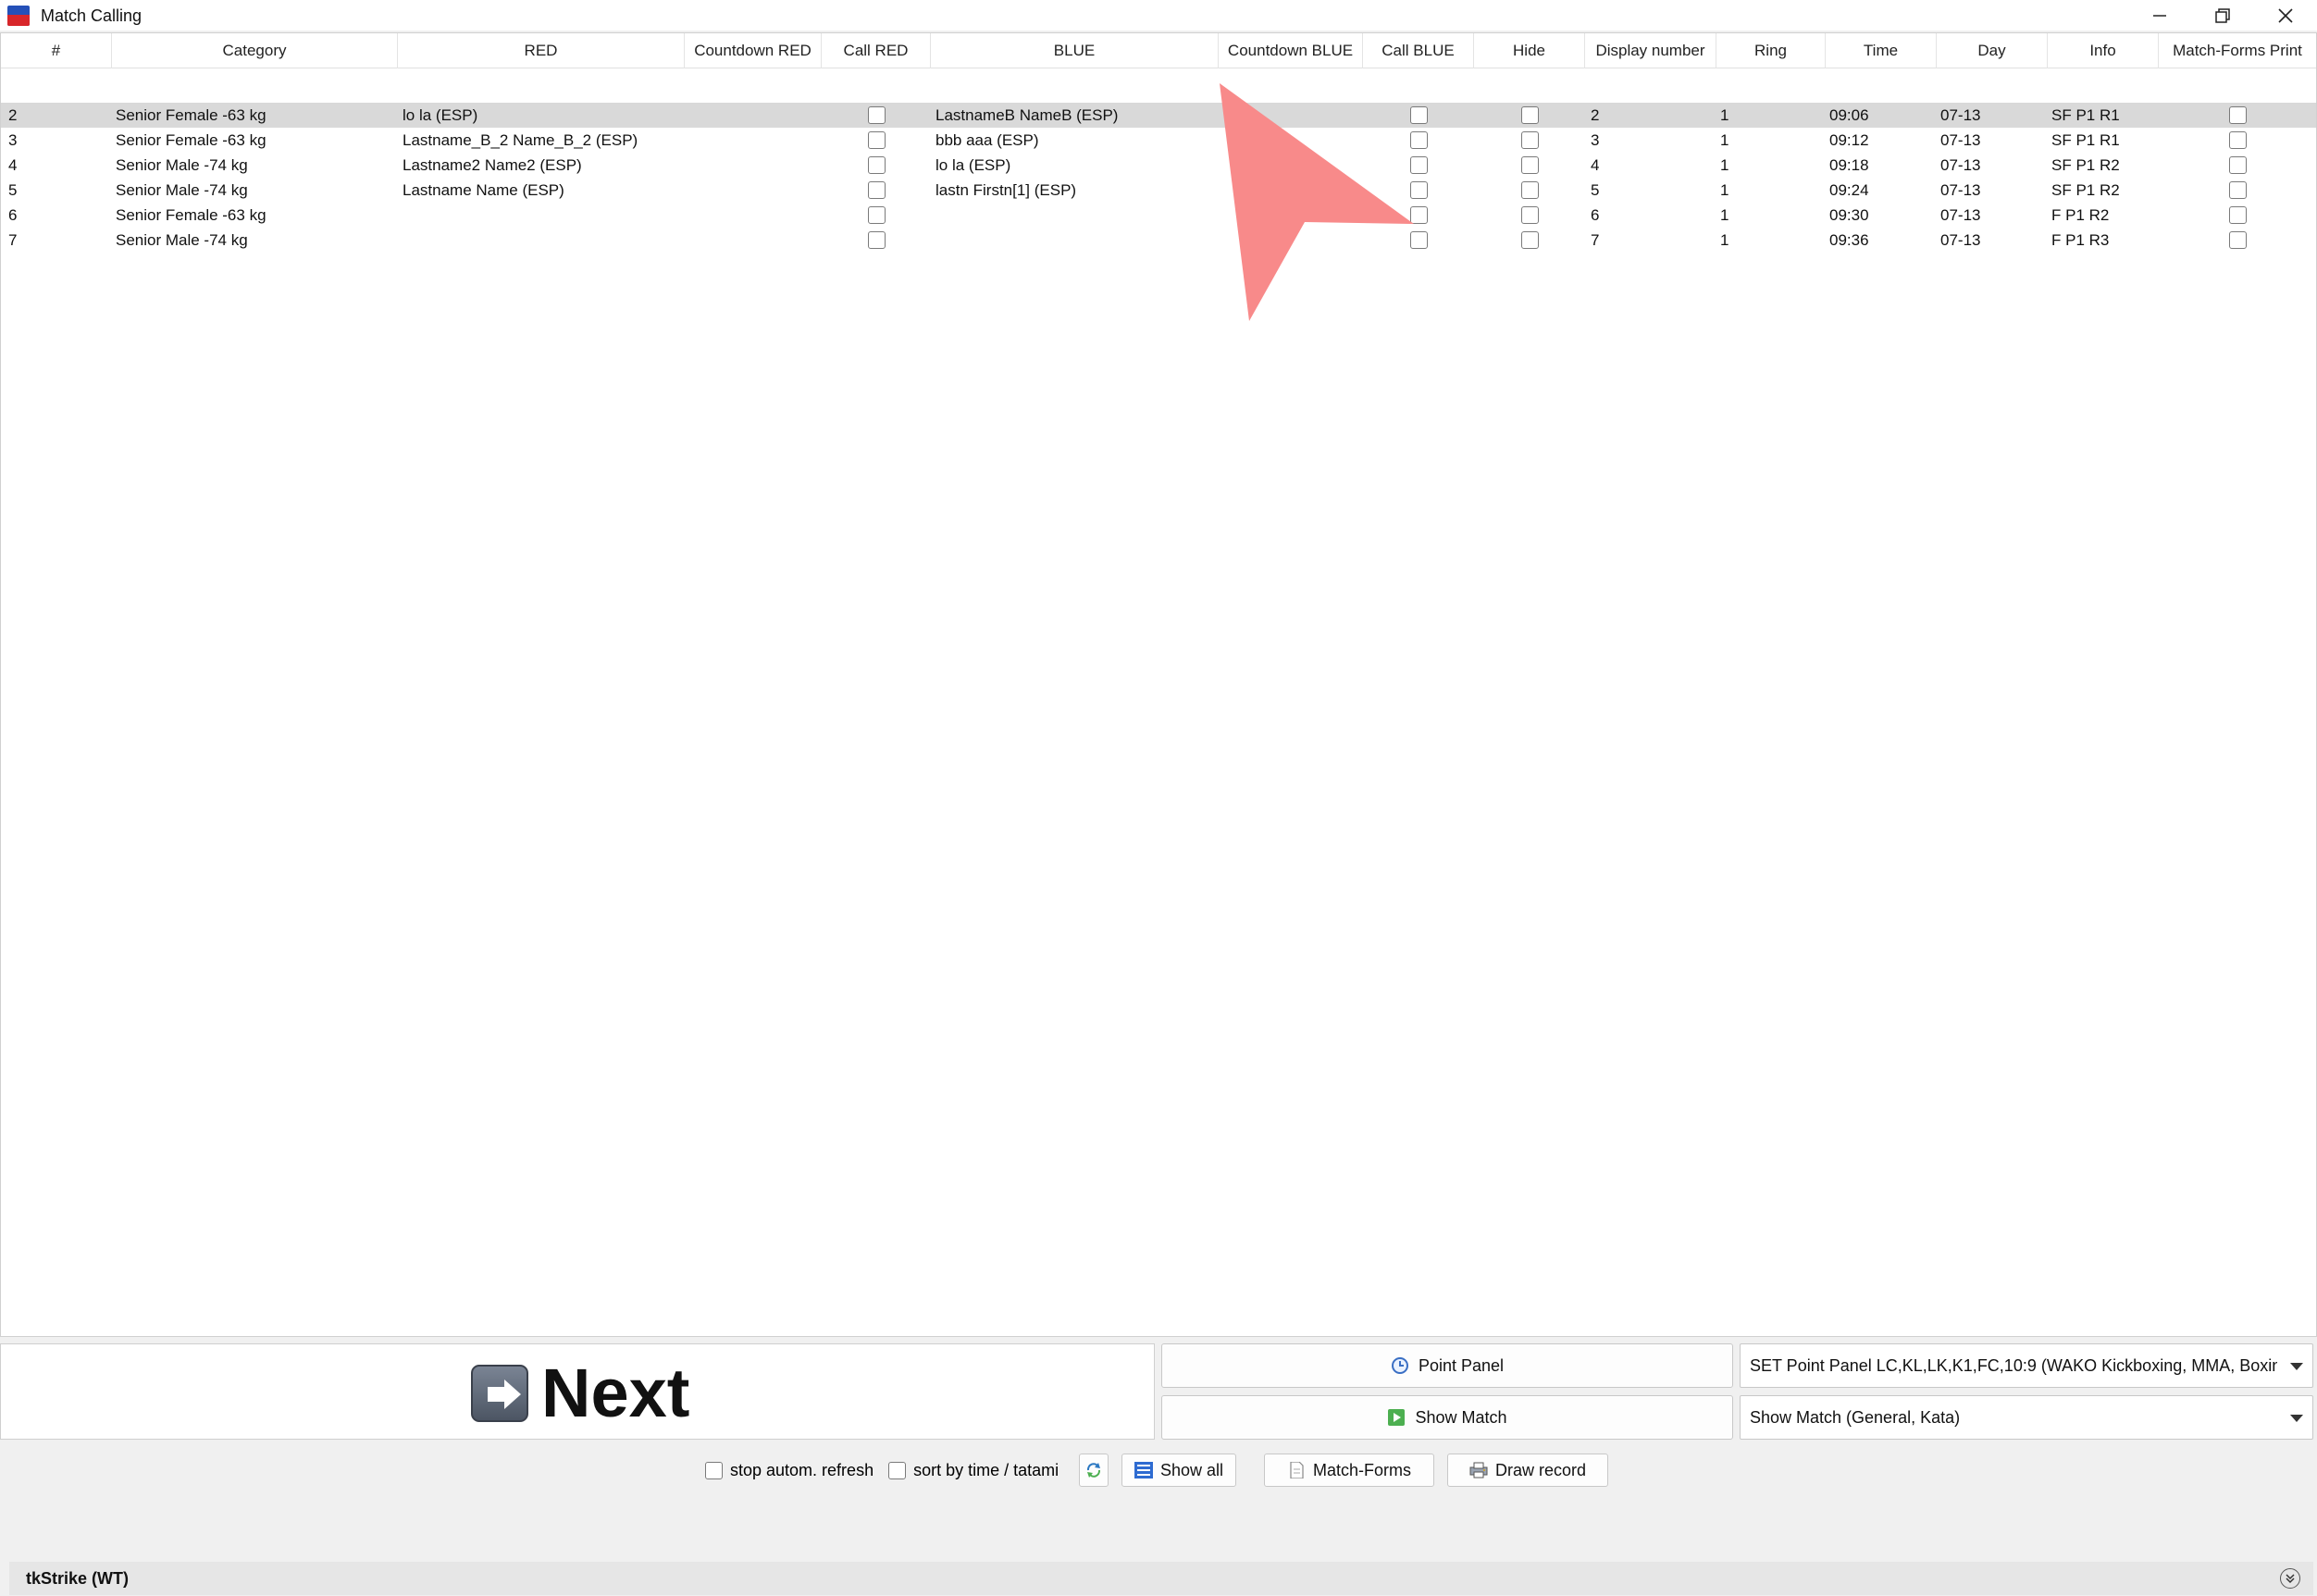 The width and height of the screenshot is (2317, 1596). I want to click on cell-time: 09:36, so click(1849, 240).